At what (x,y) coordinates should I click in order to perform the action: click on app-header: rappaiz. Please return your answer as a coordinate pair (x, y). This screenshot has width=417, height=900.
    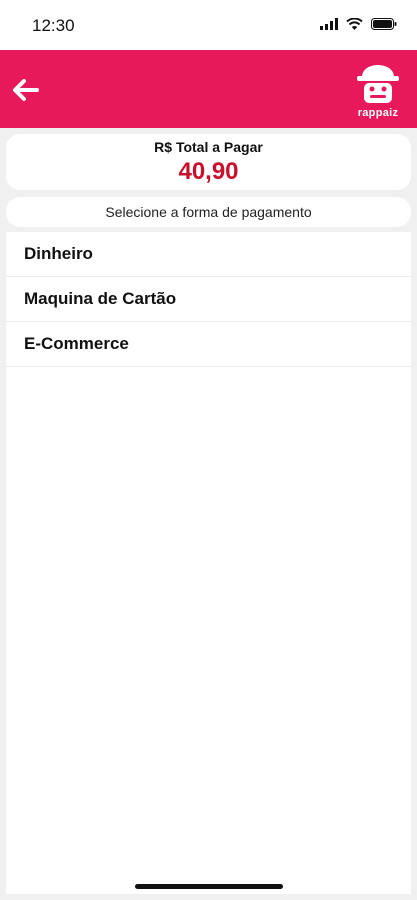
    Looking at the image, I should click on (208, 89).